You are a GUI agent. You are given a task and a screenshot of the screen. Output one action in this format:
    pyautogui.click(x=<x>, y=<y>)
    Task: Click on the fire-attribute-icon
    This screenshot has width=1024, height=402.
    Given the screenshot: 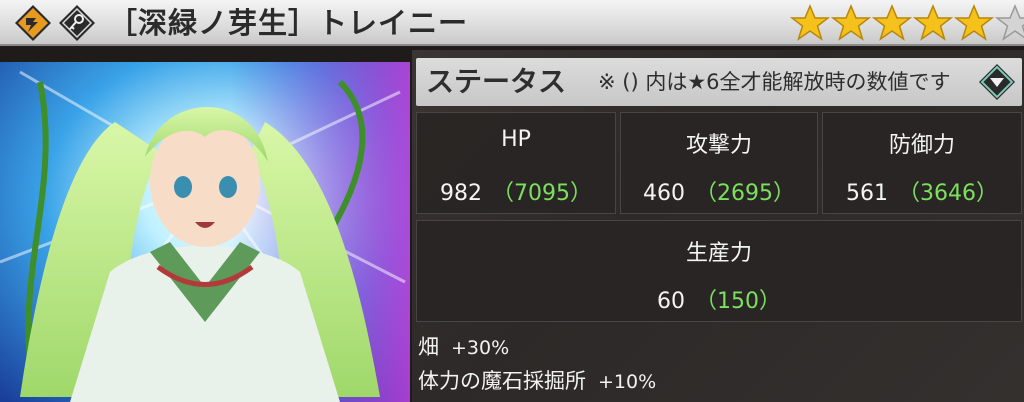 What is the action you would take?
    pyautogui.click(x=33, y=23)
    